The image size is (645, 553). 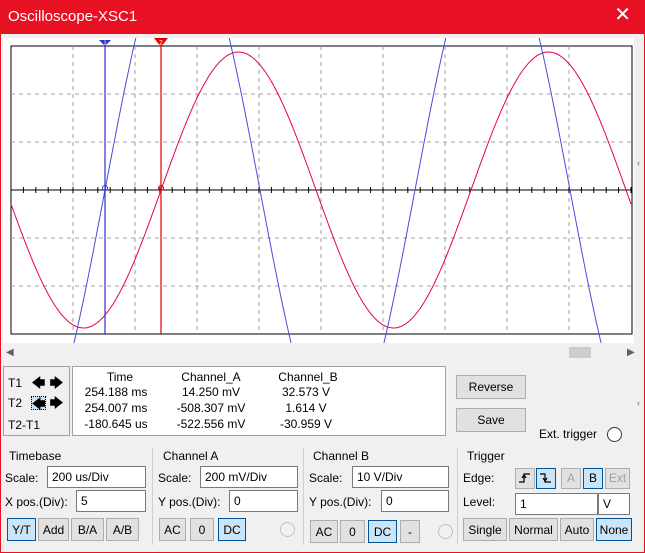 I want to click on cursor-controls: T1 🡄 🡆 T2 🡄 🡆 T2-T1, so click(x=36, y=401).